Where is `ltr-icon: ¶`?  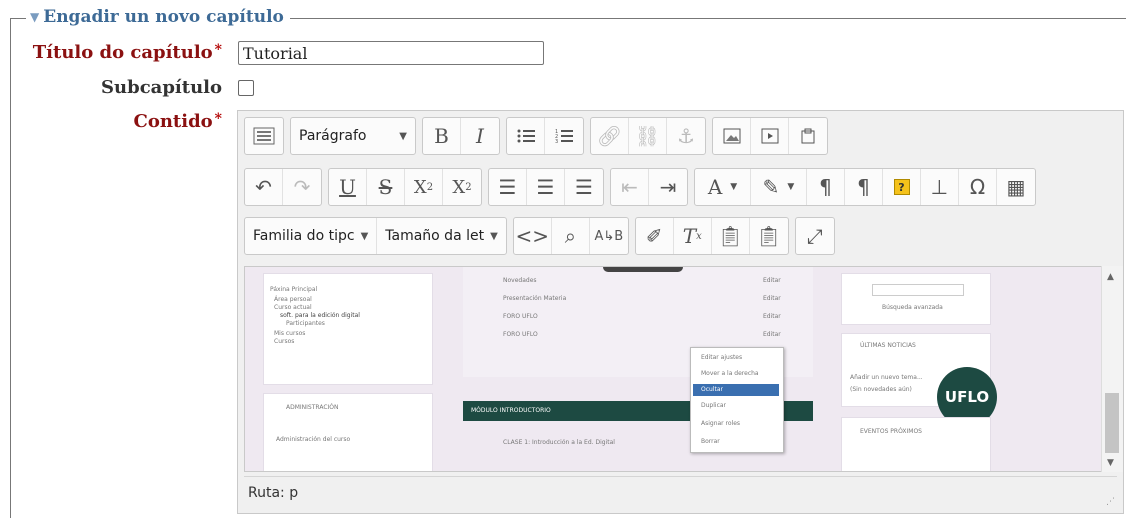
ltr-icon: ¶ is located at coordinates (826, 187).